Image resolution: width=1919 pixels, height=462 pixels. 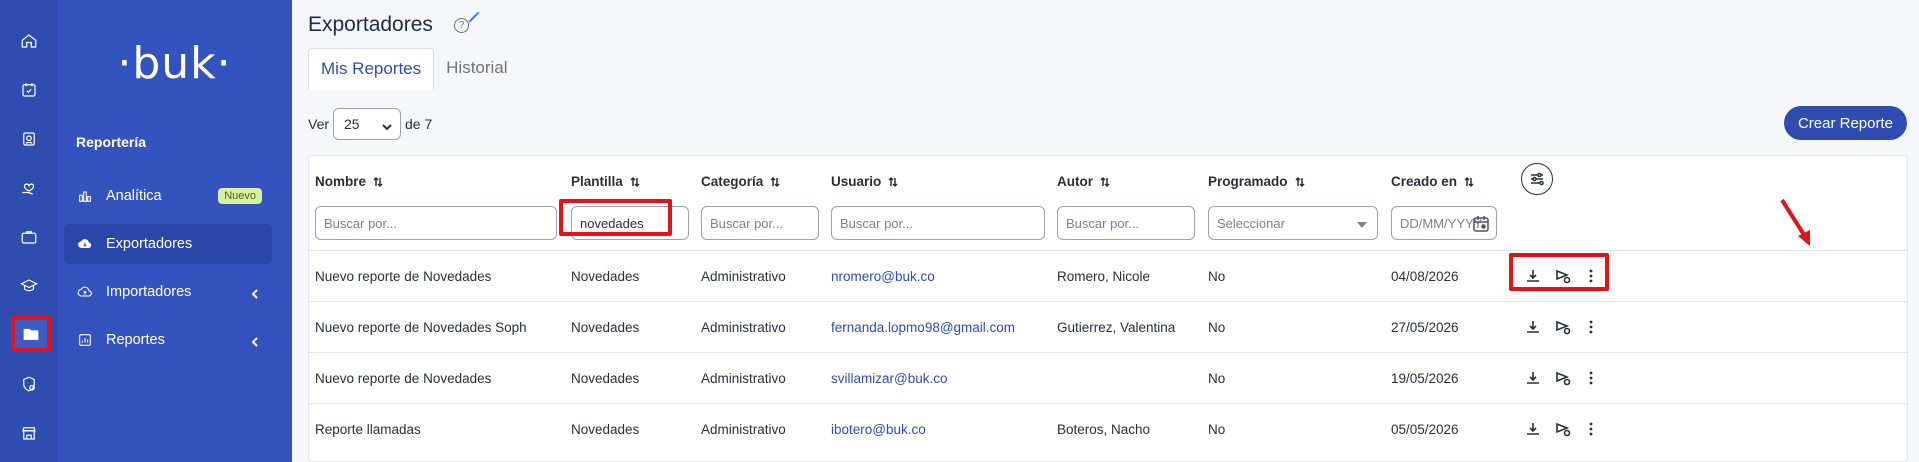 What do you see at coordinates (1425, 378) in the screenshot?
I see `cell-creado-en: 19/05/2026` at bounding box center [1425, 378].